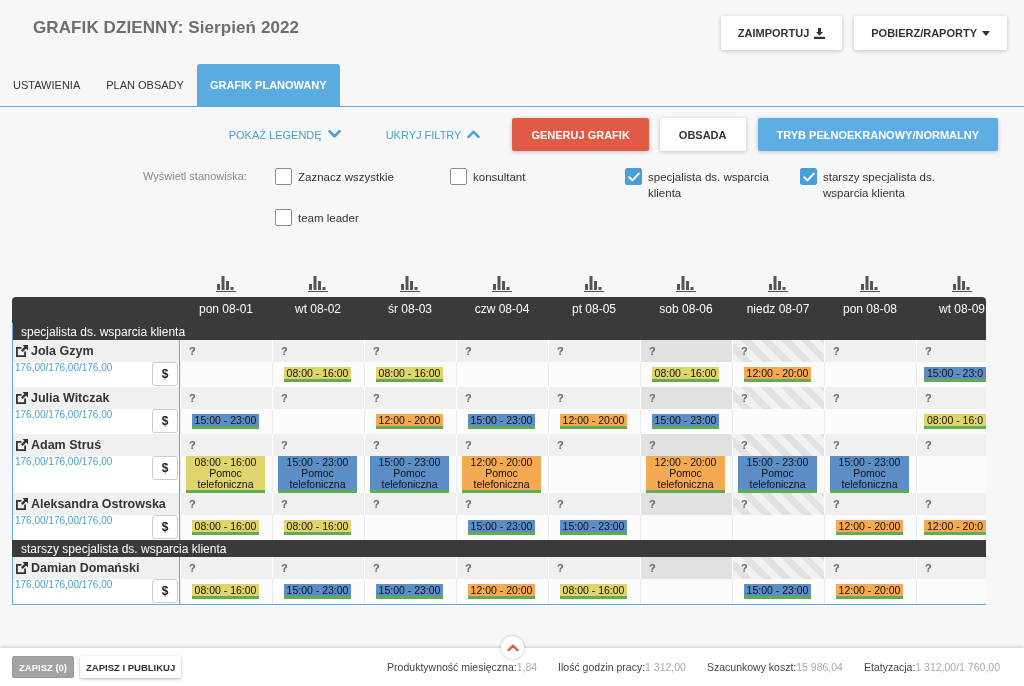 The image size is (1024, 686). I want to click on day-label: wt 08-09, so click(962, 310).